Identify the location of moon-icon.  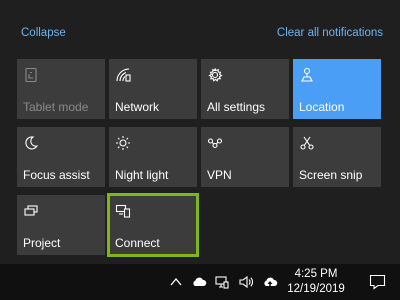
(31, 143).